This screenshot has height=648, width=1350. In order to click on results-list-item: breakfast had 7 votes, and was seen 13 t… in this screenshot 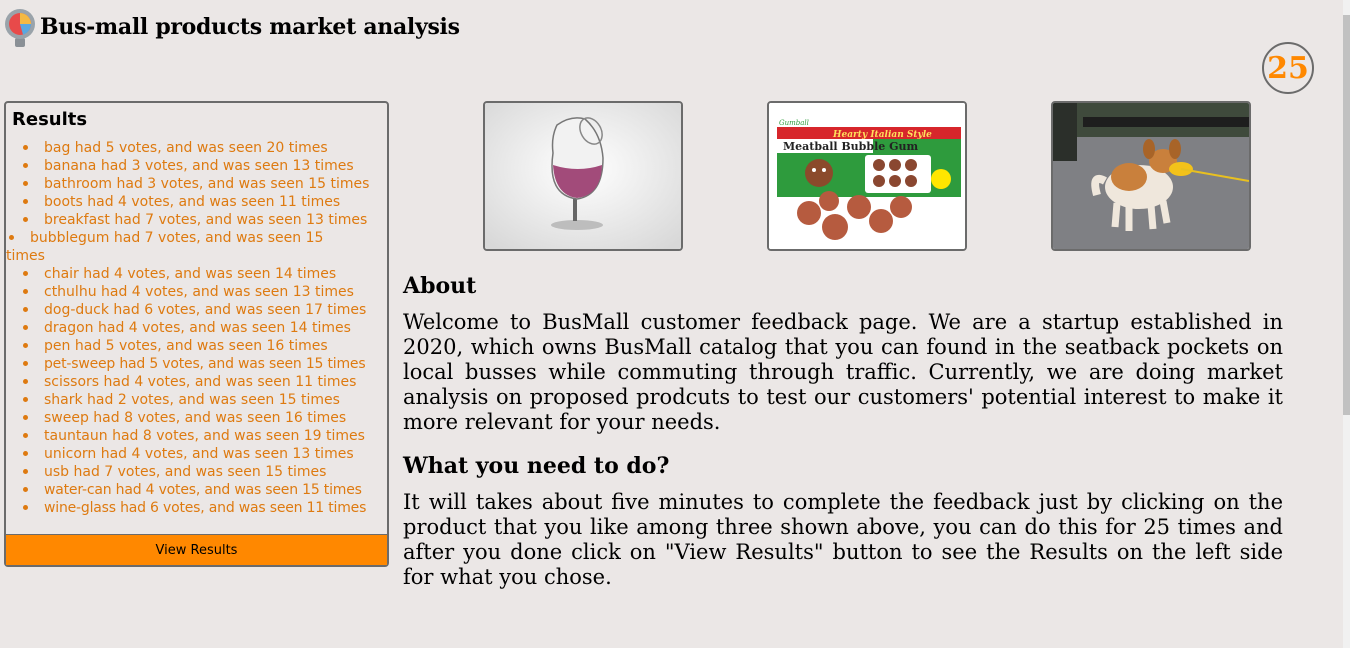, I will do `click(202, 220)`.